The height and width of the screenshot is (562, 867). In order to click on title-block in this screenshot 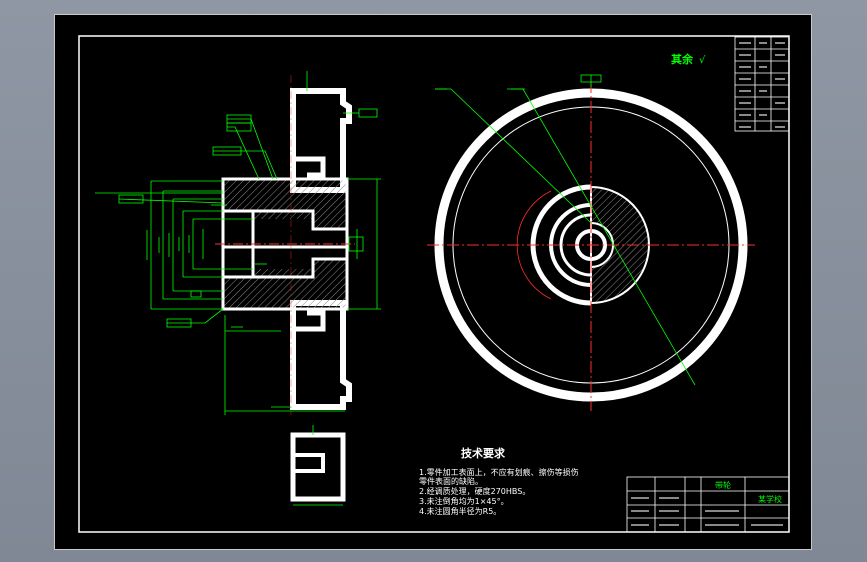, I will do `click(708, 504)`.